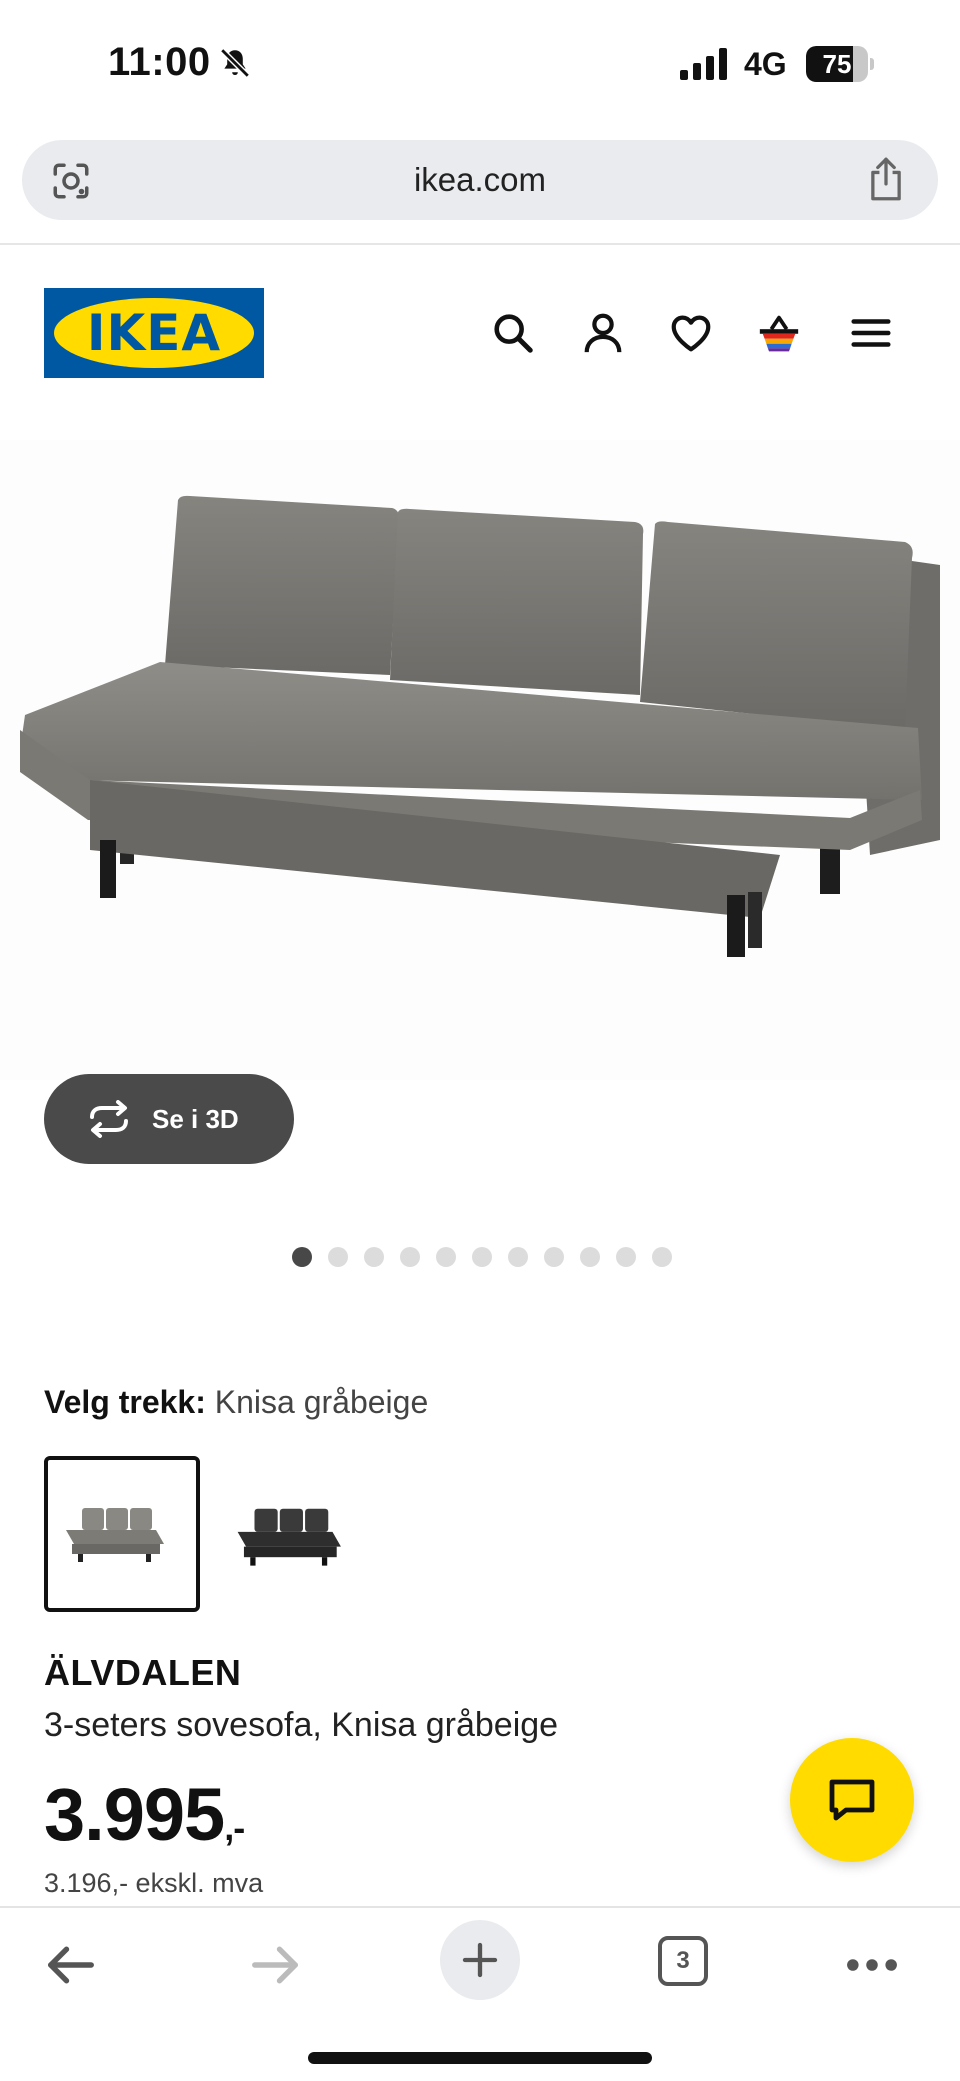 The width and height of the screenshot is (960, 2081). I want to click on chat-icon, so click(852, 1800).